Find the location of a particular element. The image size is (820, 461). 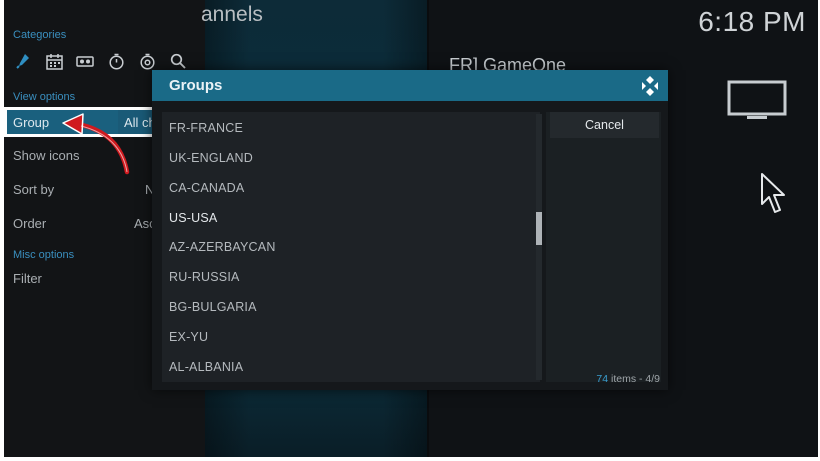

view-options-heading: View options is located at coordinates (44, 97).